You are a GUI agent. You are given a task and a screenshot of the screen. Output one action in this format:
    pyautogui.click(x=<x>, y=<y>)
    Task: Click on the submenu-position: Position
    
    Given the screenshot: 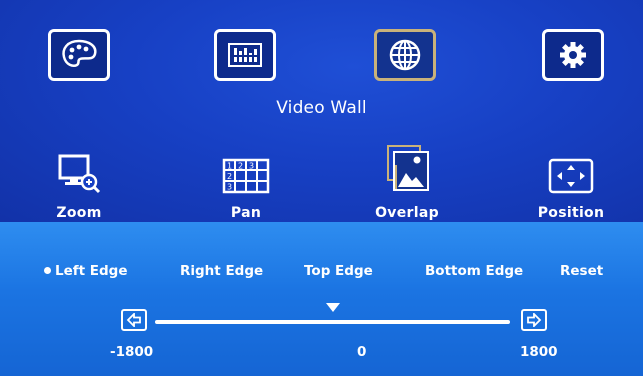 What is the action you would take?
    pyautogui.click(x=571, y=182)
    